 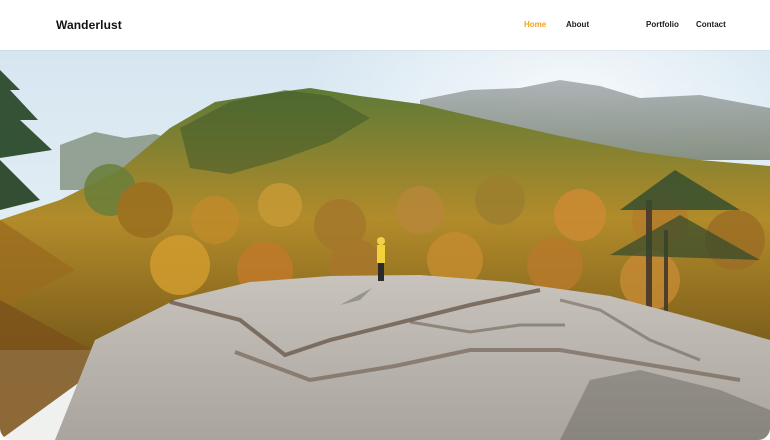 I want to click on nav-link-contact: Contact, so click(x=711, y=24).